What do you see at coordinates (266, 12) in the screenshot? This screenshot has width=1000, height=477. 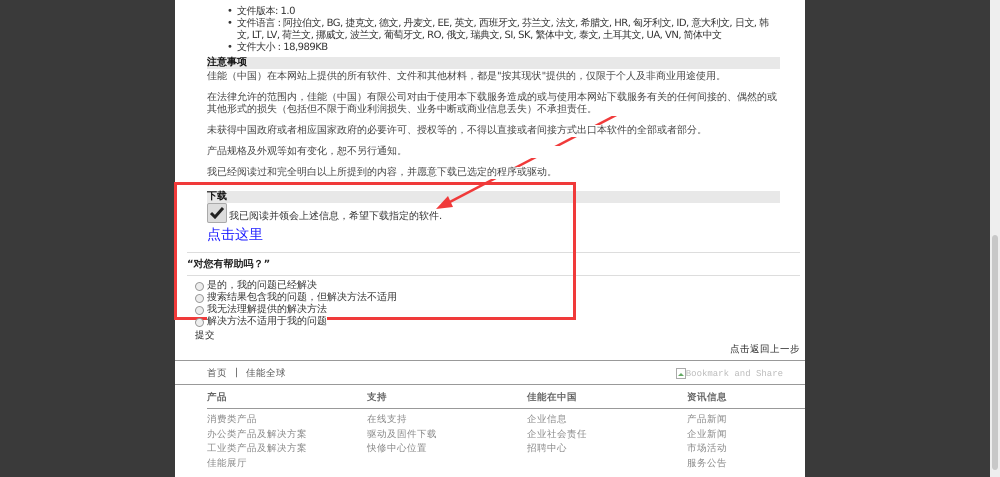 I see `file-info-item: 文件版本: 1.0` at bounding box center [266, 12].